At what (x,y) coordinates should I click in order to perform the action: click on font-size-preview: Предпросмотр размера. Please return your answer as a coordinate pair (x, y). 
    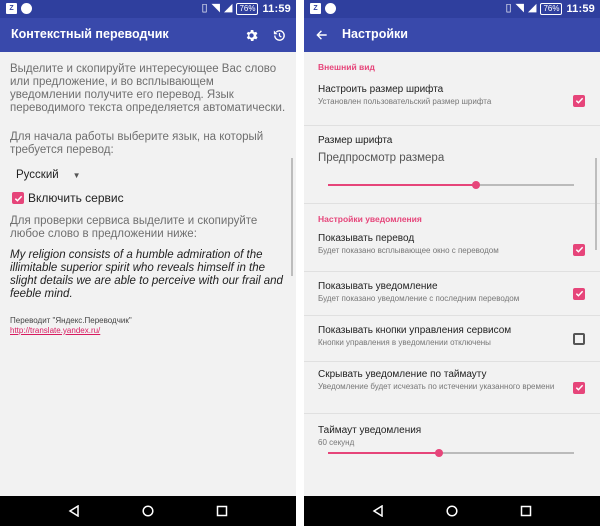
    Looking at the image, I should click on (381, 158).